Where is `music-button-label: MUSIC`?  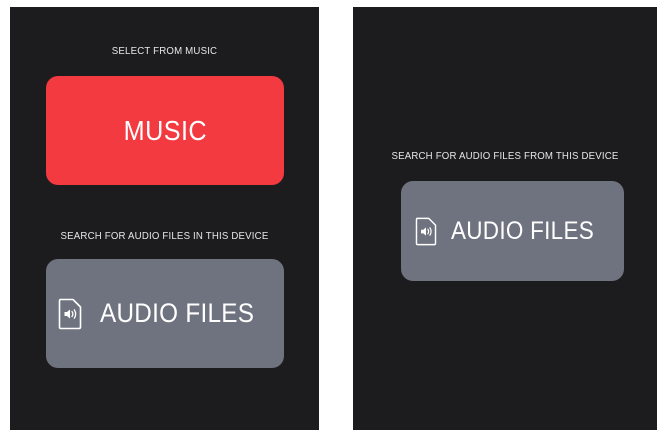 music-button-label: MUSIC is located at coordinates (165, 130).